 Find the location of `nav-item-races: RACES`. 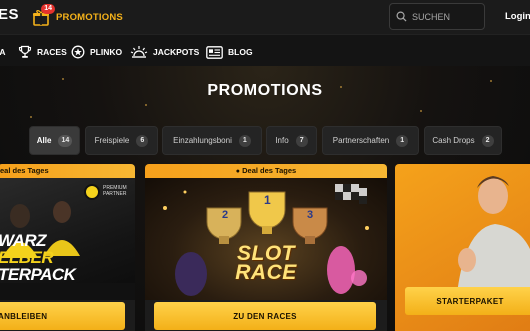

nav-item-races: RACES is located at coordinates (42, 52).